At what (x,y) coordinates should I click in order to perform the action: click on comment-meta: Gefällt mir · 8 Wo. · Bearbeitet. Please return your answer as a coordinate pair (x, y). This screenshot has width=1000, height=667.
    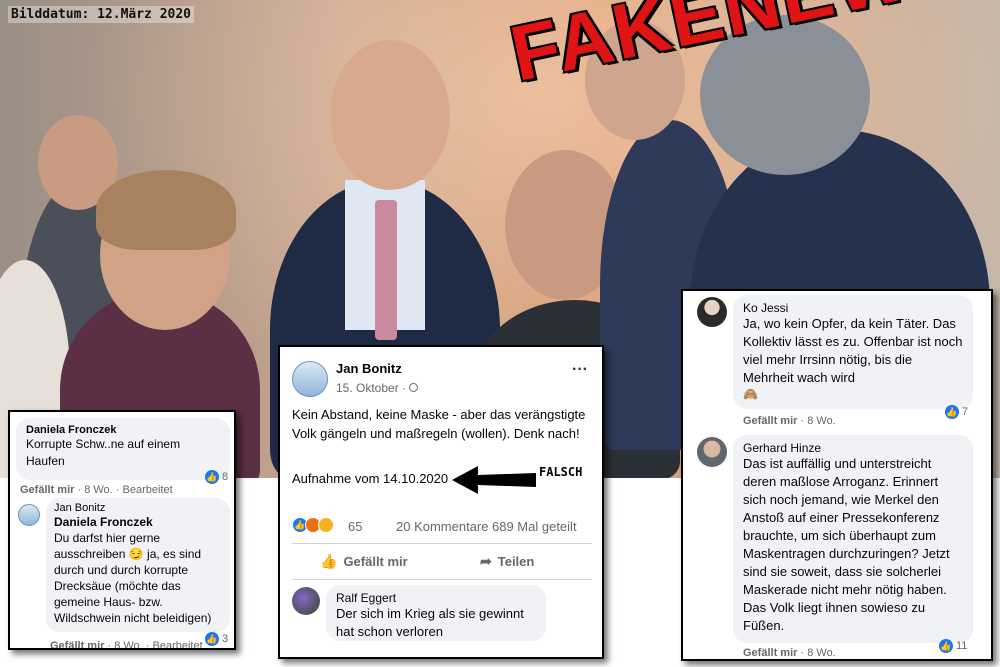
    Looking at the image, I should click on (96, 490).